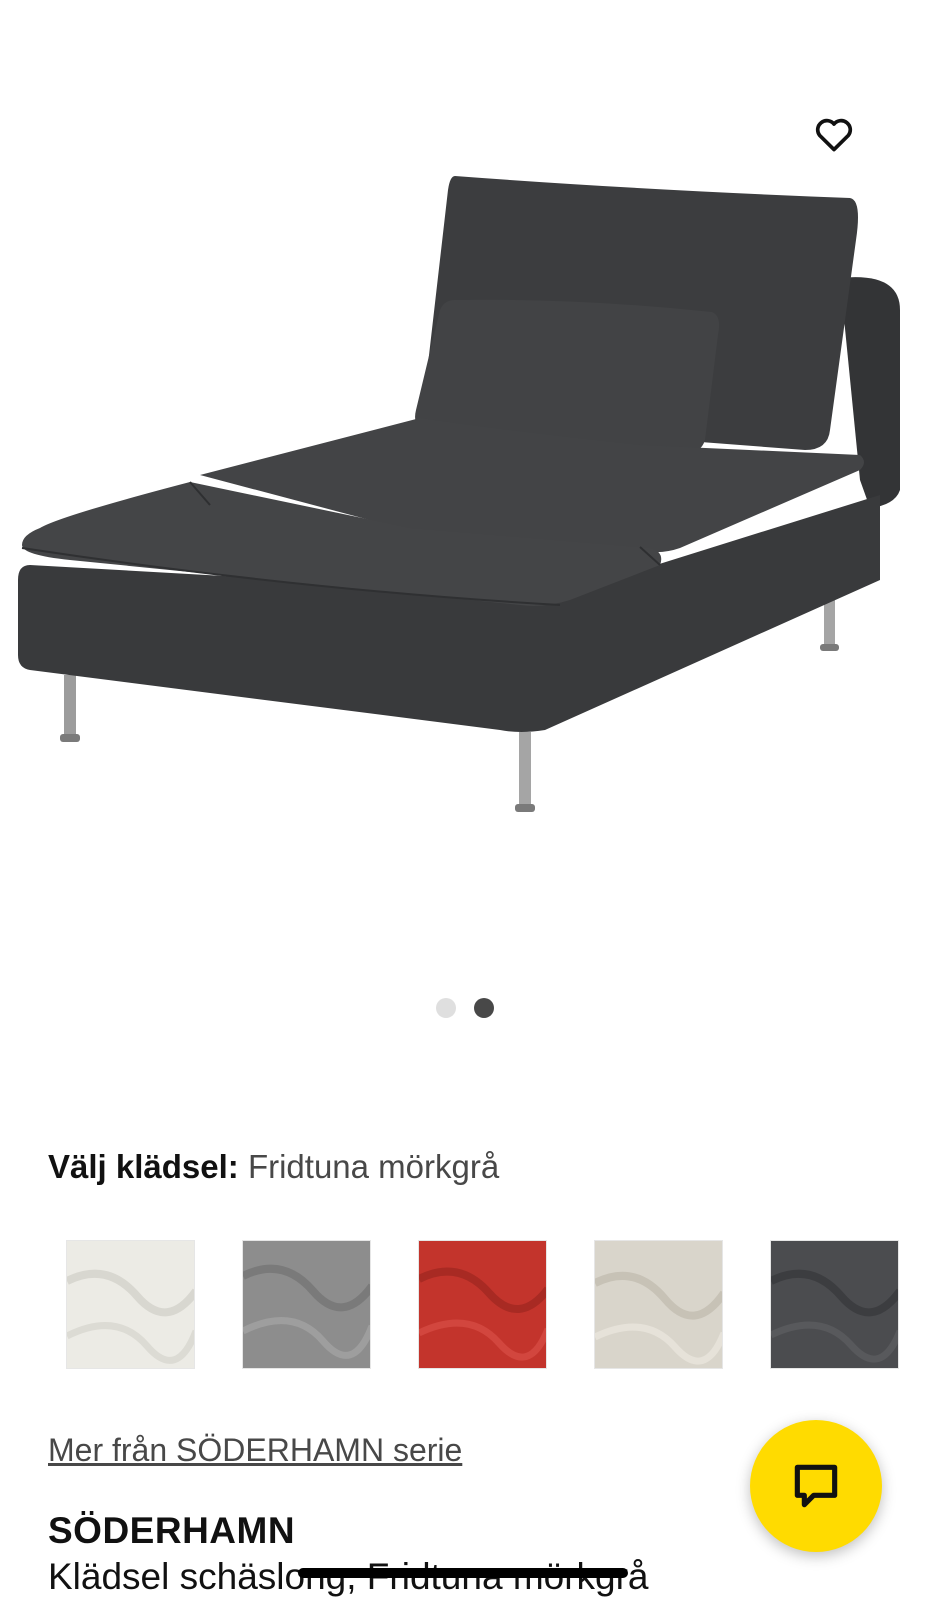 This screenshot has width=930, height=1600. I want to click on pagination-dot, so click(446, 1008).